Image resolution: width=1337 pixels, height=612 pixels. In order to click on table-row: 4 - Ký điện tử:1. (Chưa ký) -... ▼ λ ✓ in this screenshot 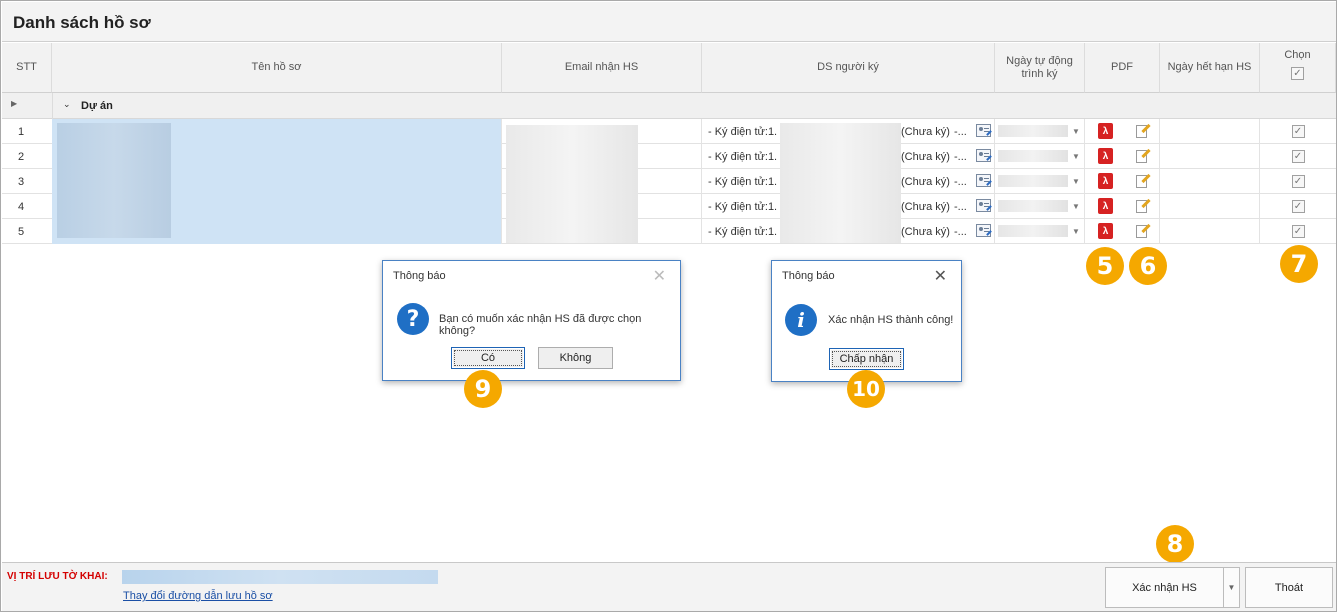, I will do `click(669, 206)`.